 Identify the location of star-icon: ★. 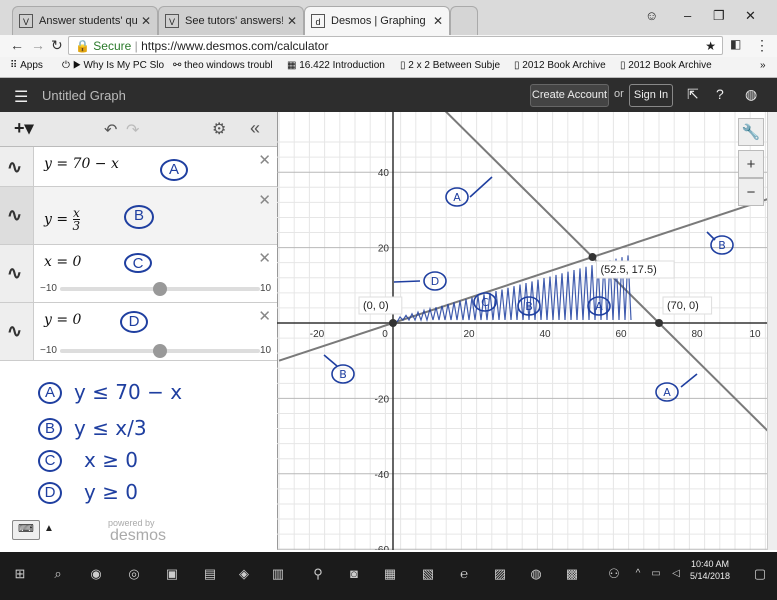
(710, 46).